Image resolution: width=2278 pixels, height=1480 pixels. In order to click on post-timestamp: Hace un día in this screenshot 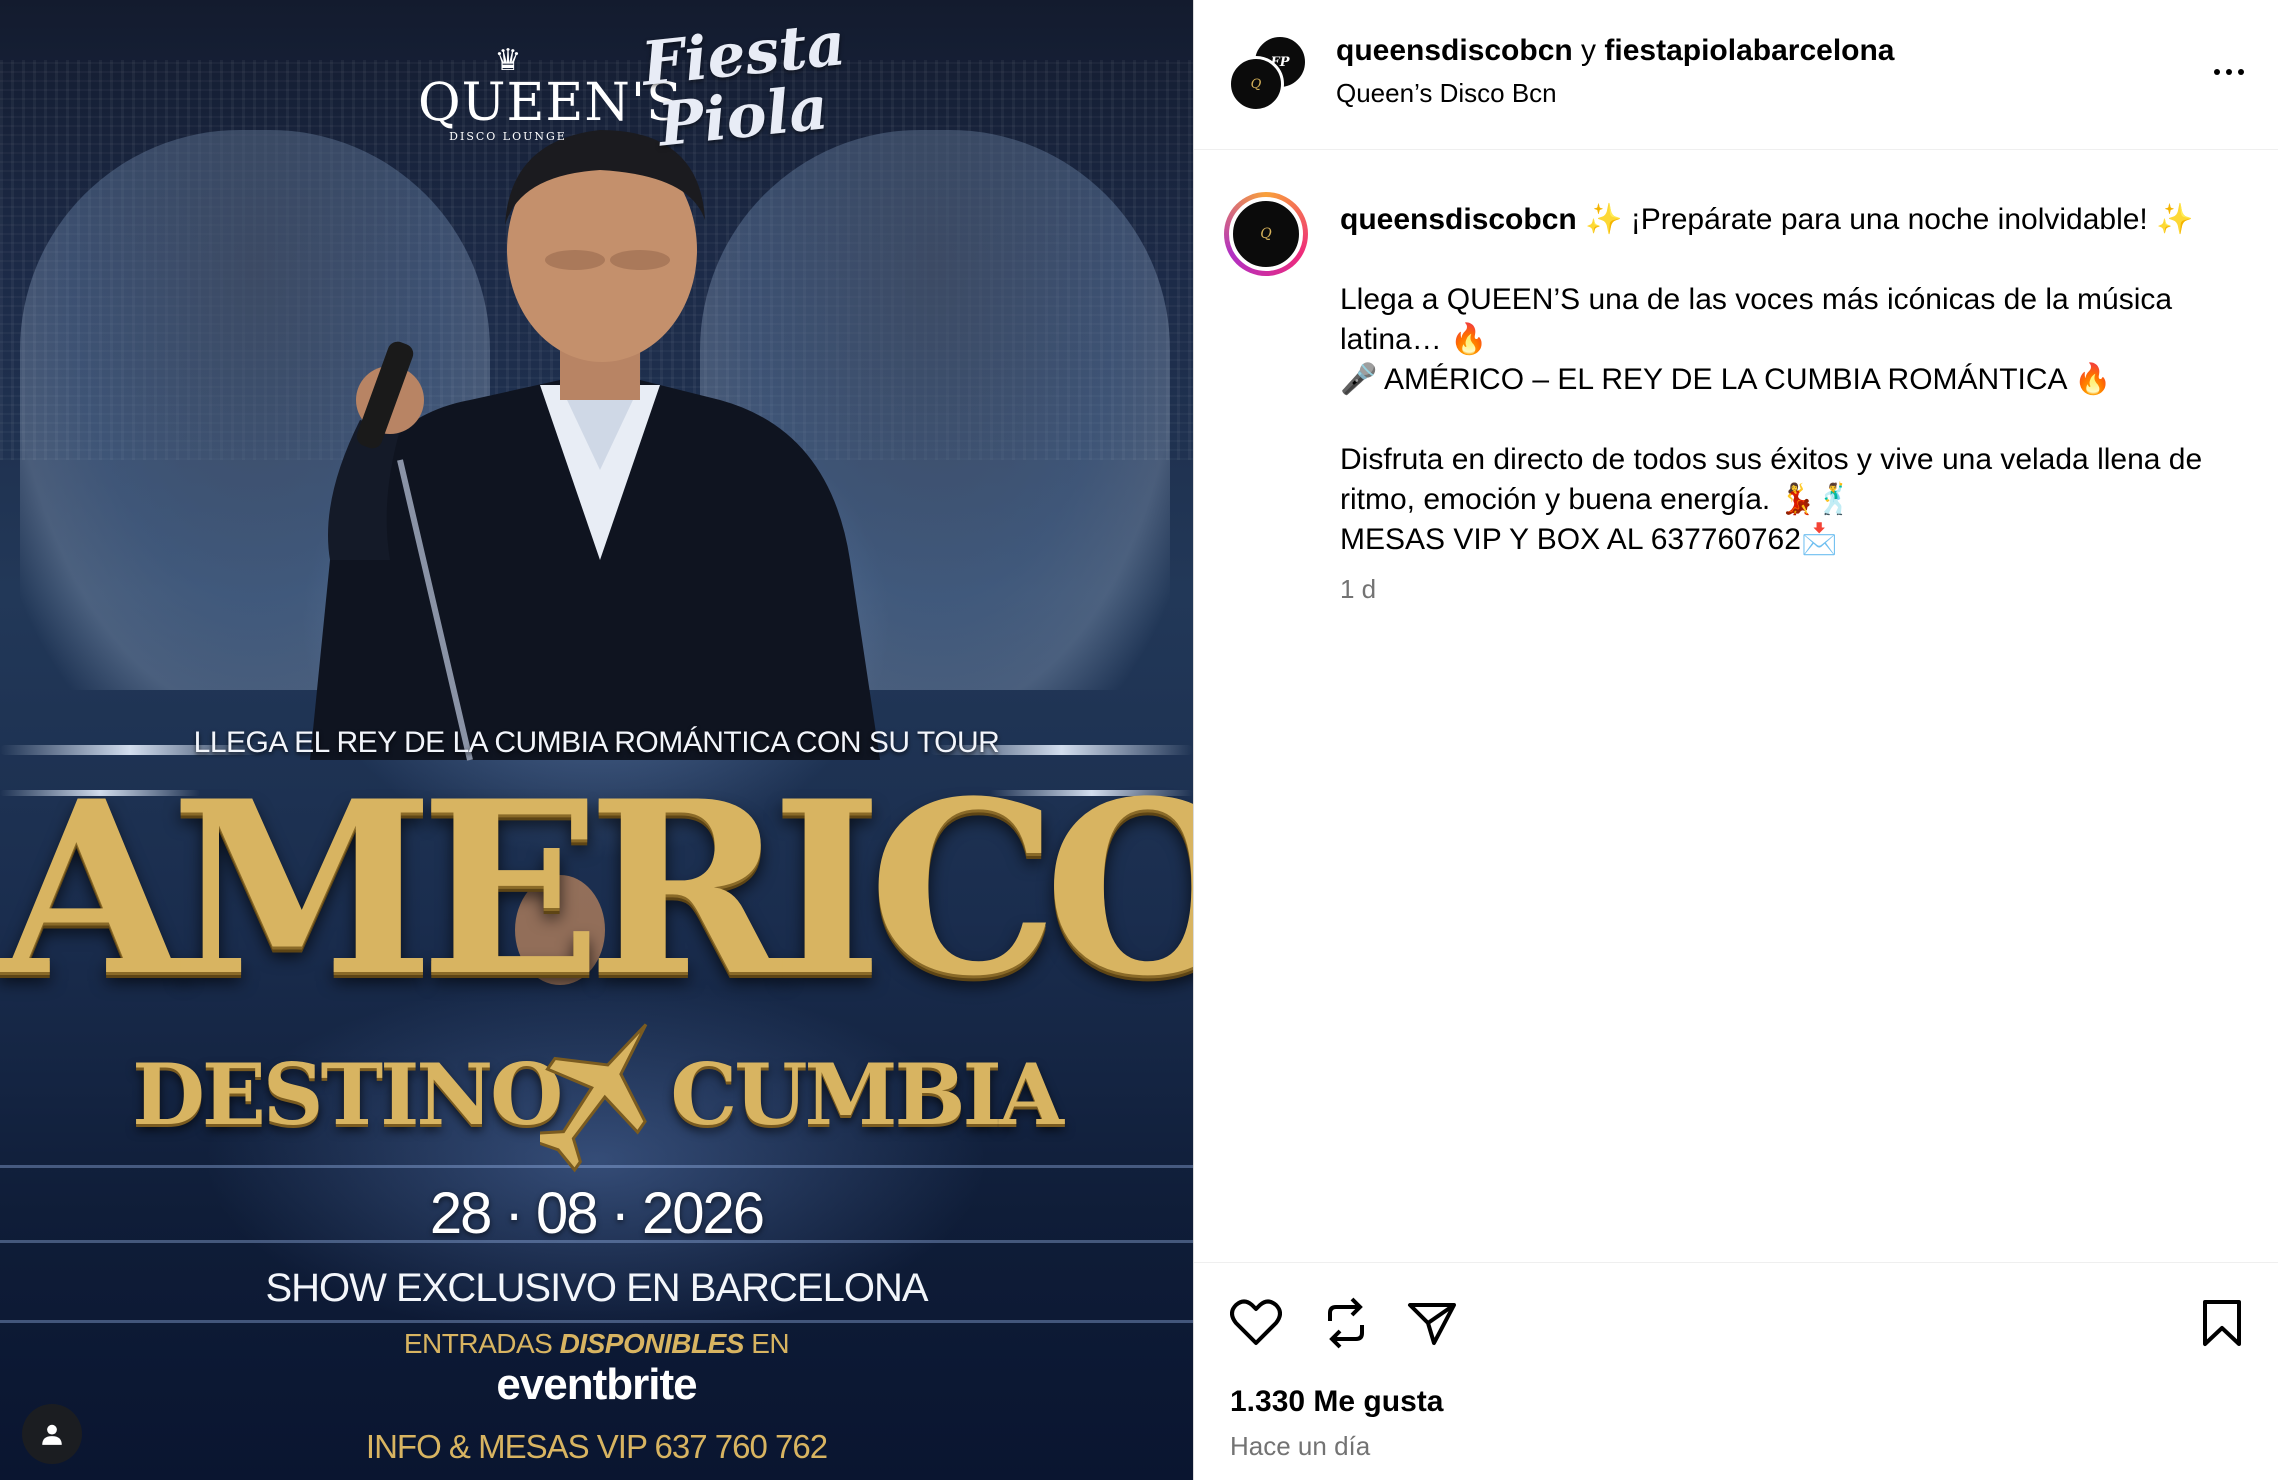, I will do `click(1300, 1446)`.